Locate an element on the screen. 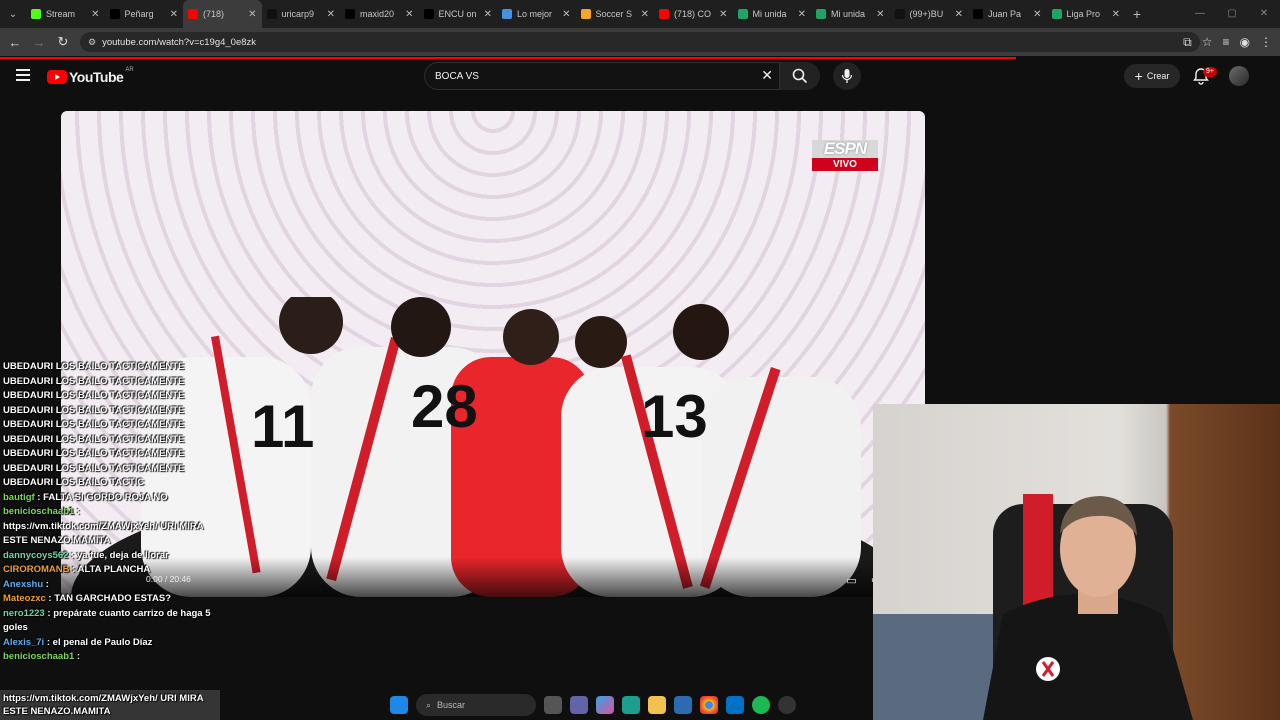  task-view-icon is located at coordinates (553, 705).